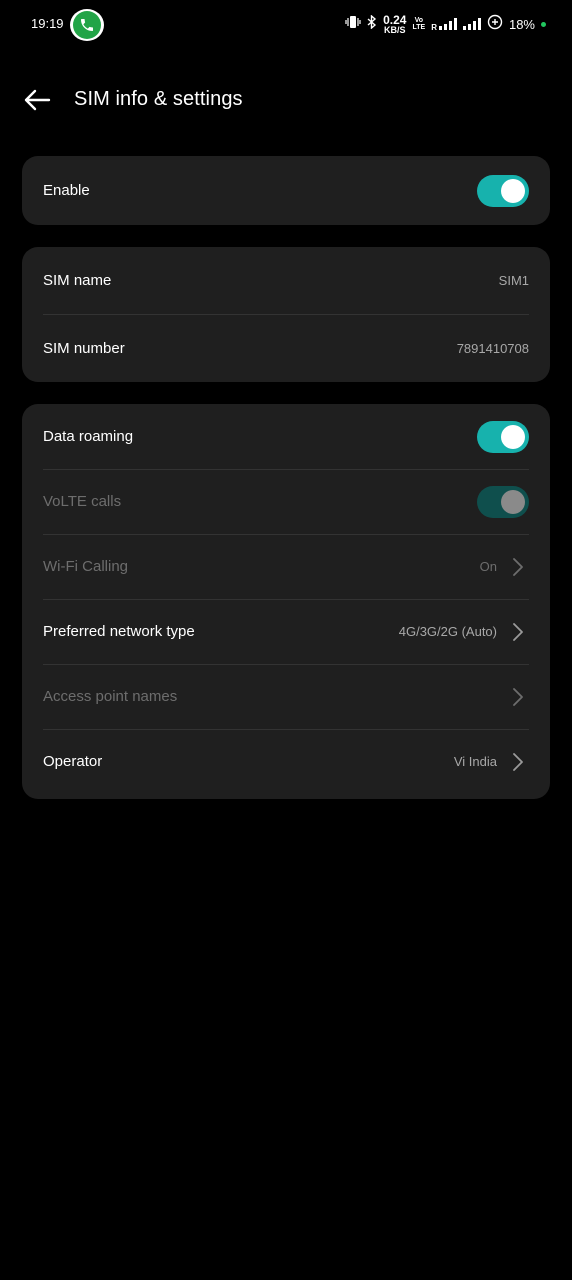  I want to click on sim-number-value: 7891410708, so click(492, 348).